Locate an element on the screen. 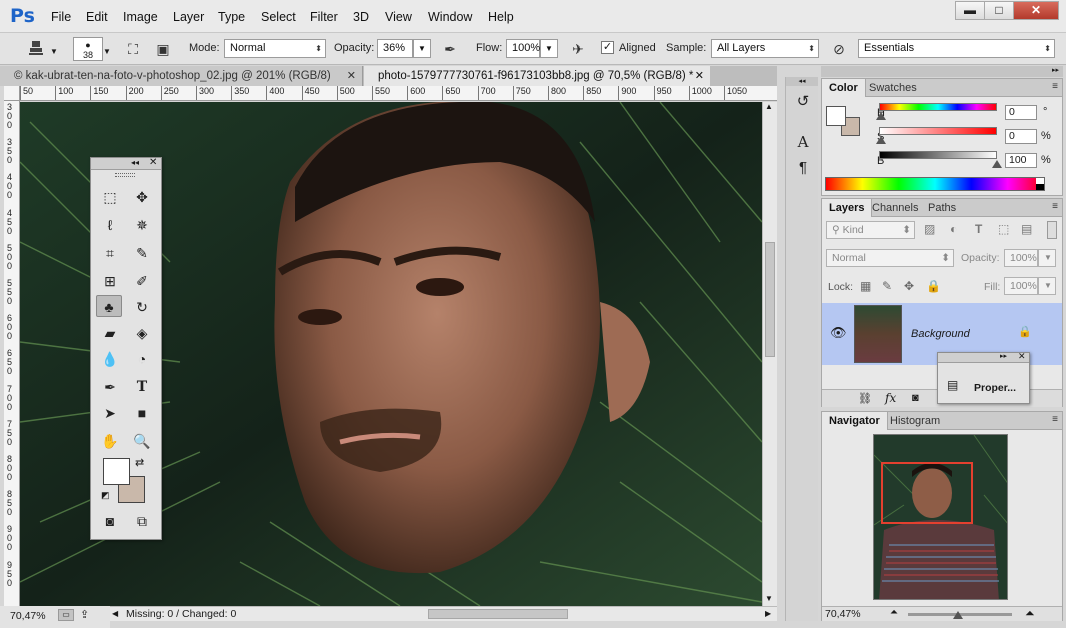  eyedropper-tool-icon: ✎ is located at coordinates (142, 253).